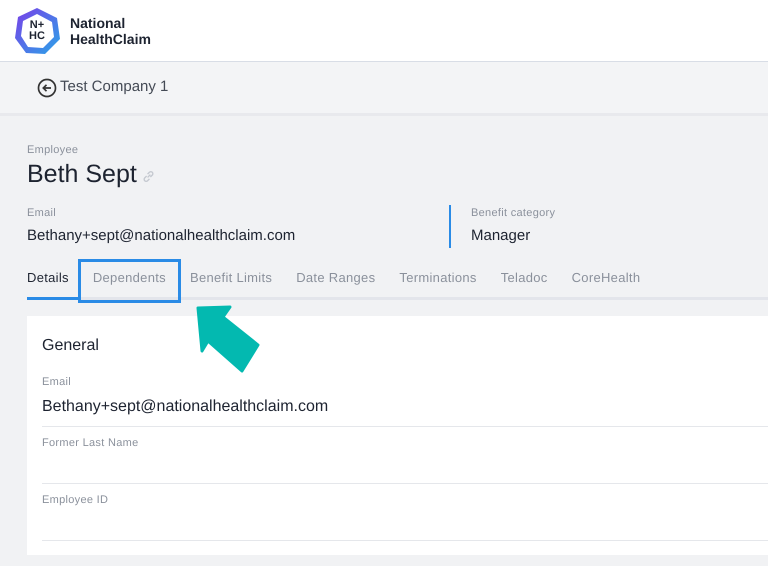 The height and width of the screenshot is (566, 768). I want to click on back-link: Test Company 1, so click(102, 87).